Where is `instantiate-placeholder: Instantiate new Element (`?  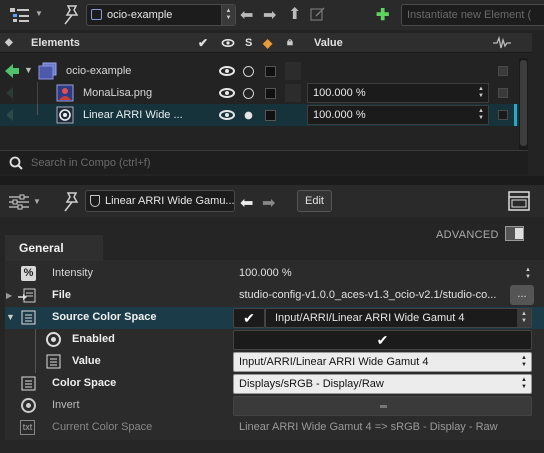
instantiate-placeholder: Instantiate new Element ( is located at coordinates (469, 15).